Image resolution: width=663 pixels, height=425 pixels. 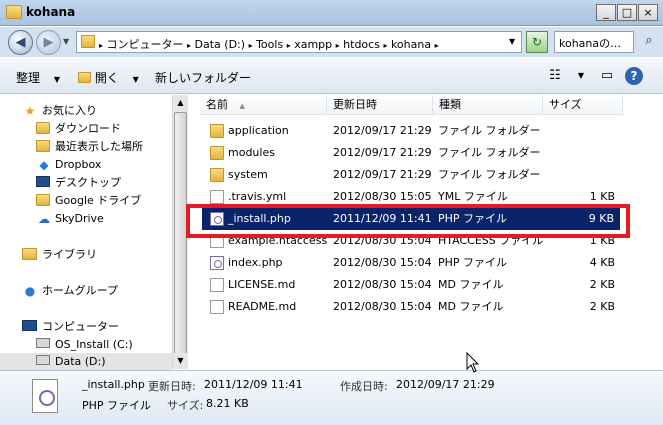 What do you see at coordinates (86, 291) in the screenshot?
I see `nav-homegroup: ● ホームグループ` at bounding box center [86, 291].